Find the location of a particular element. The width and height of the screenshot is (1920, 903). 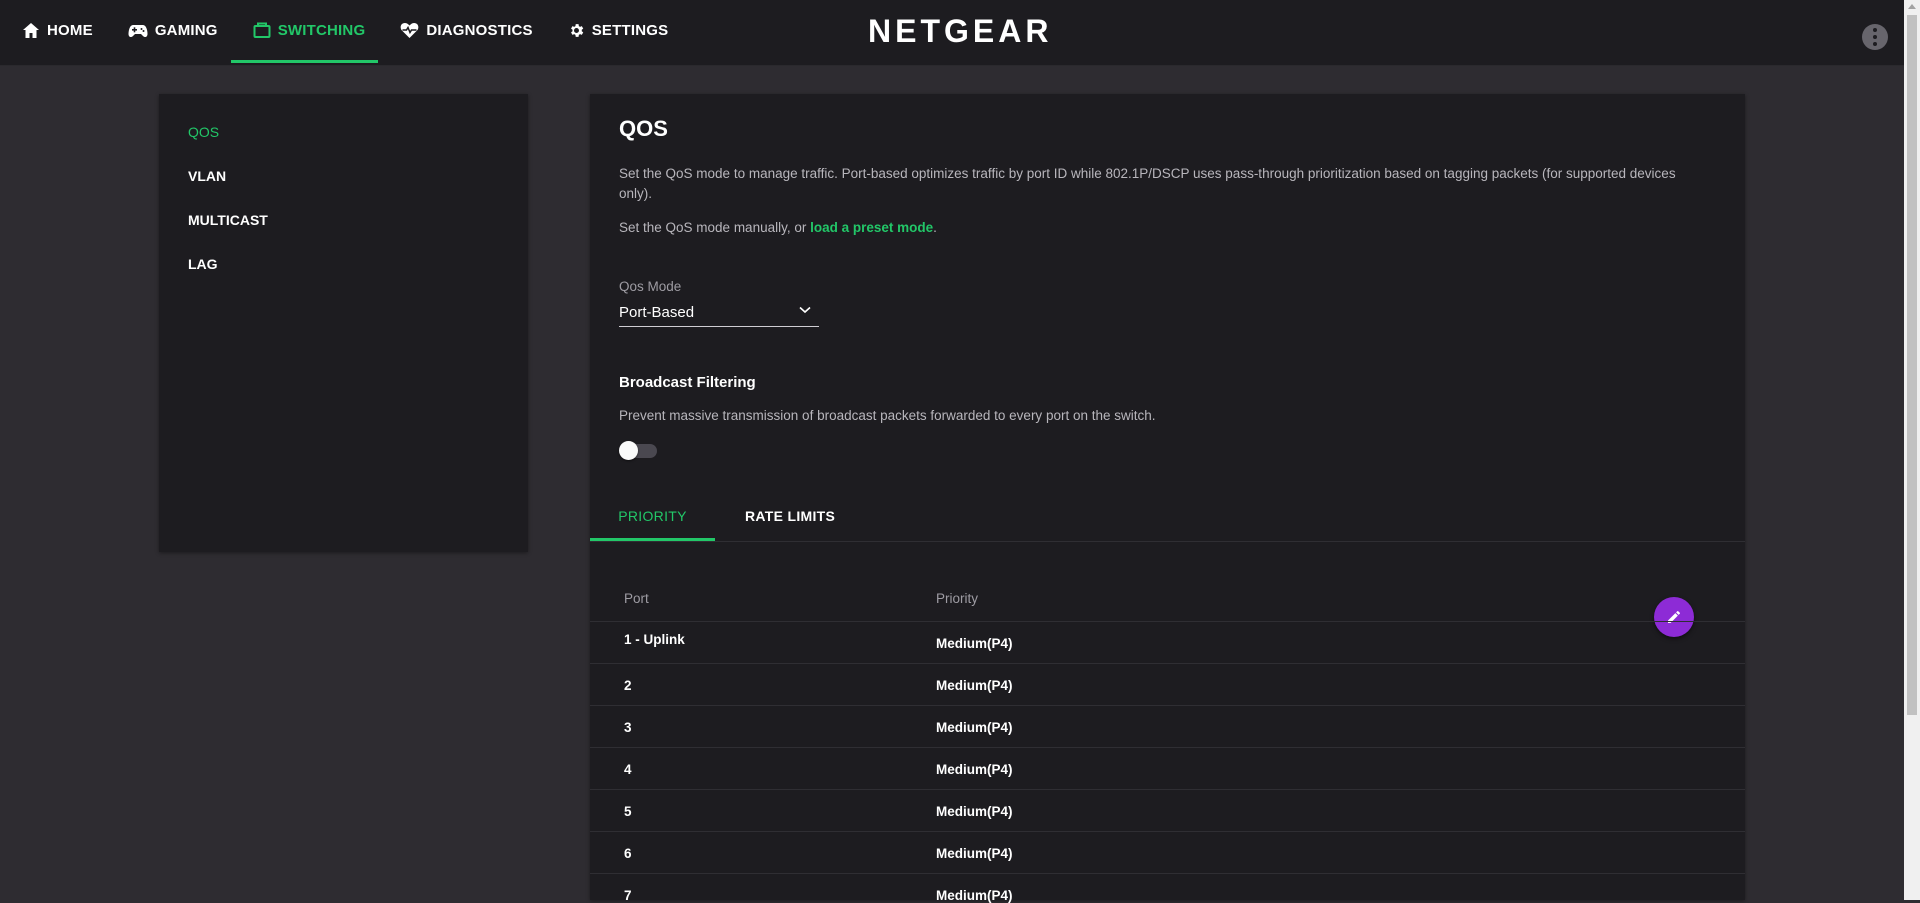

port-cell: 2 is located at coordinates (628, 685).